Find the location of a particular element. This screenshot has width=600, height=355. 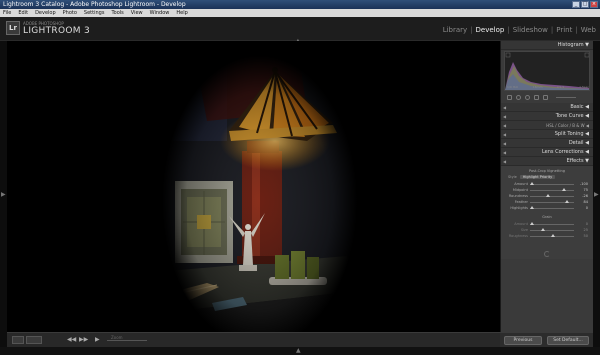

menu-help: Help is located at coordinates (181, 13).